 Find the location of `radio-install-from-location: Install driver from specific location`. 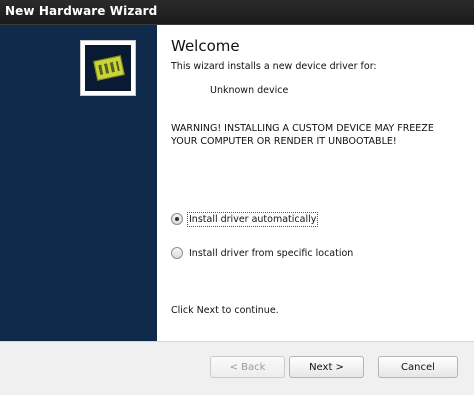

radio-install-from-location: Install driver from specific location is located at coordinates (262, 253).